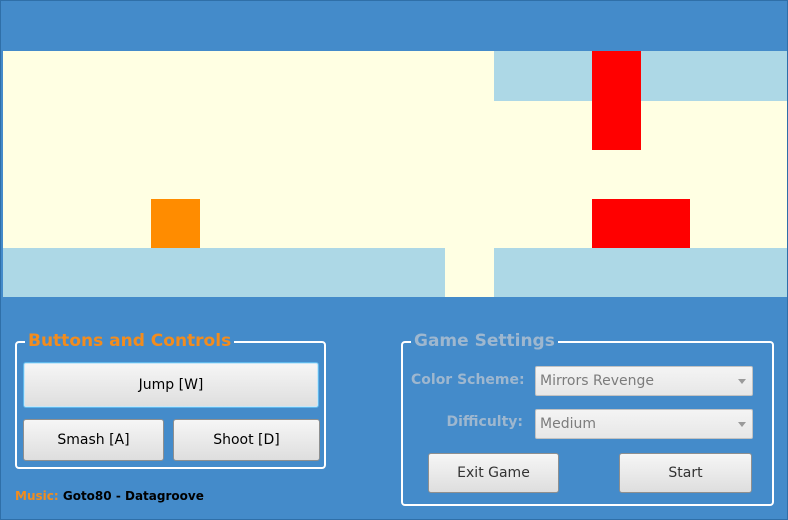 The width and height of the screenshot is (788, 520). What do you see at coordinates (246, 440) in the screenshot?
I see `shoot-button: Shoot [D]` at bounding box center [246, 440].